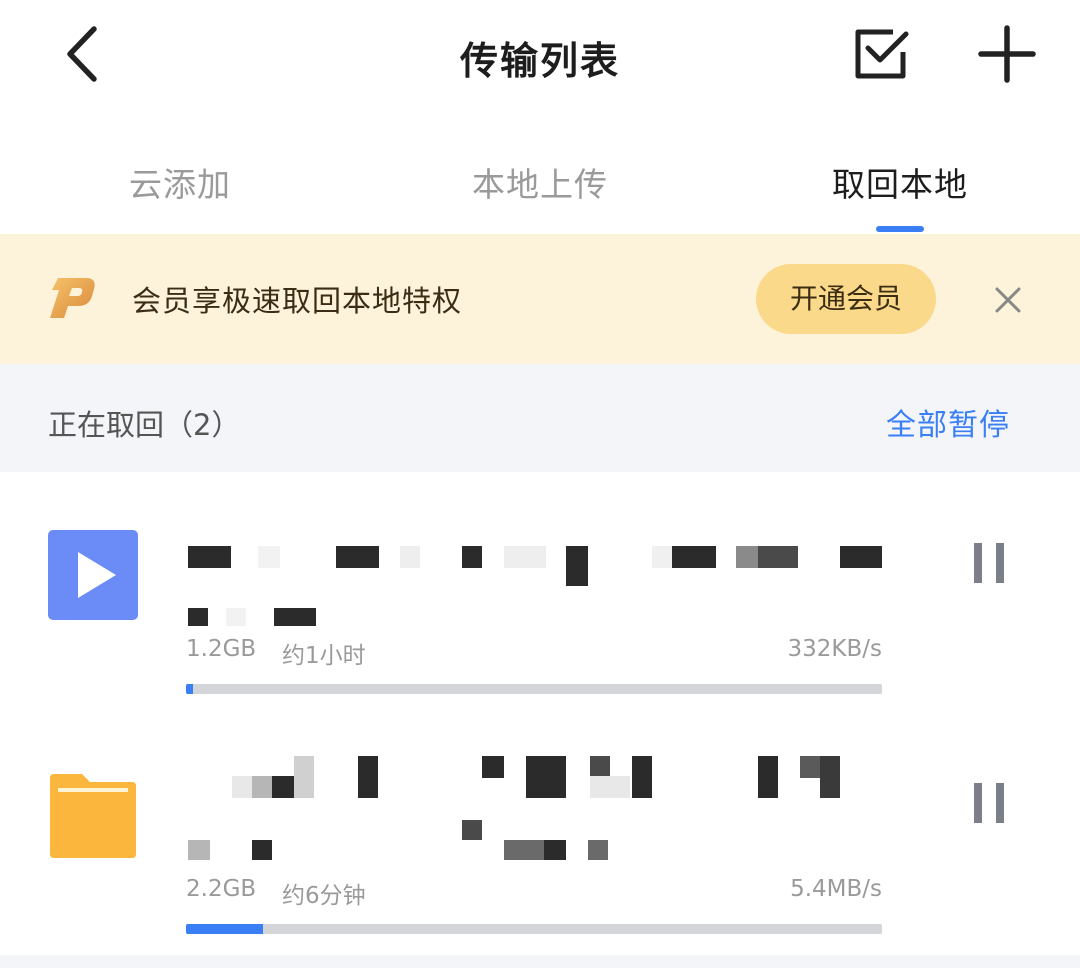 Image resolution: width=1080 pixels, height=968 pixels. What do you see at coordinates (540, 418) in the screenshot?
I see `retrieving-section-header: 正在取回（2） 全部暂停` at bounding box center [540, 418].